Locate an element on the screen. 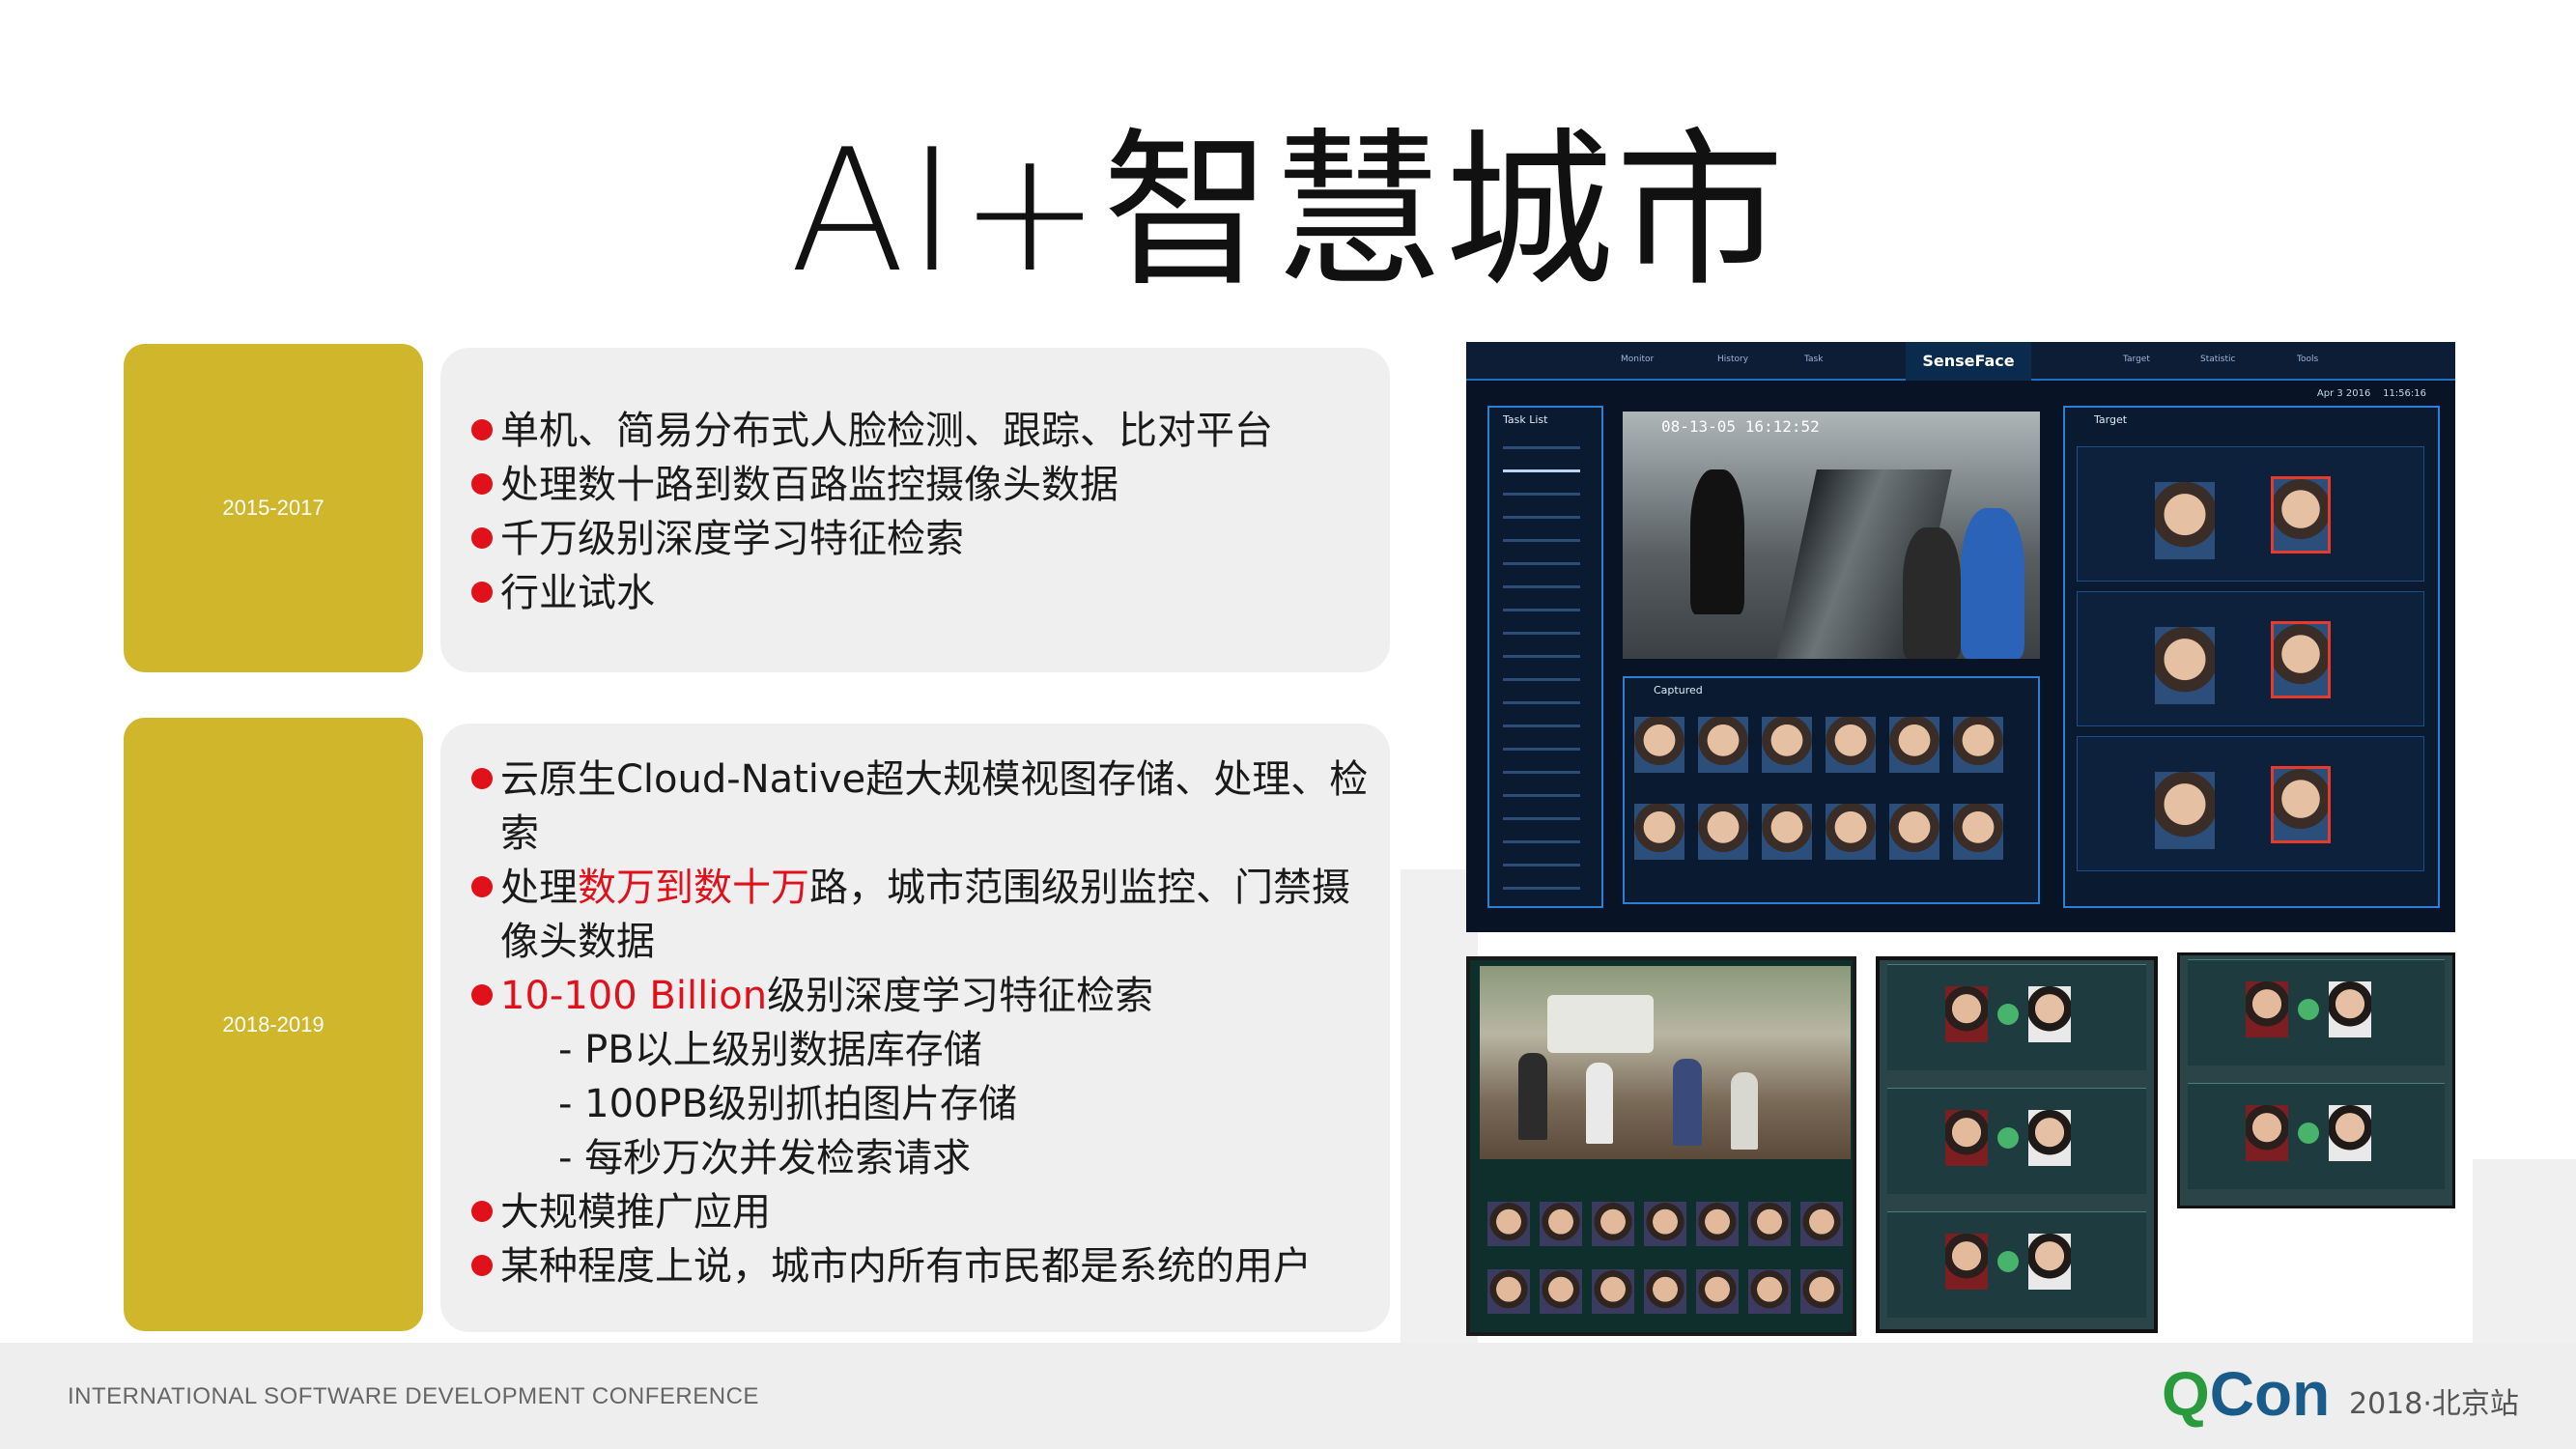 The image size is (2576, 1449). target-title: Target is located at coordinates (2111, 419).